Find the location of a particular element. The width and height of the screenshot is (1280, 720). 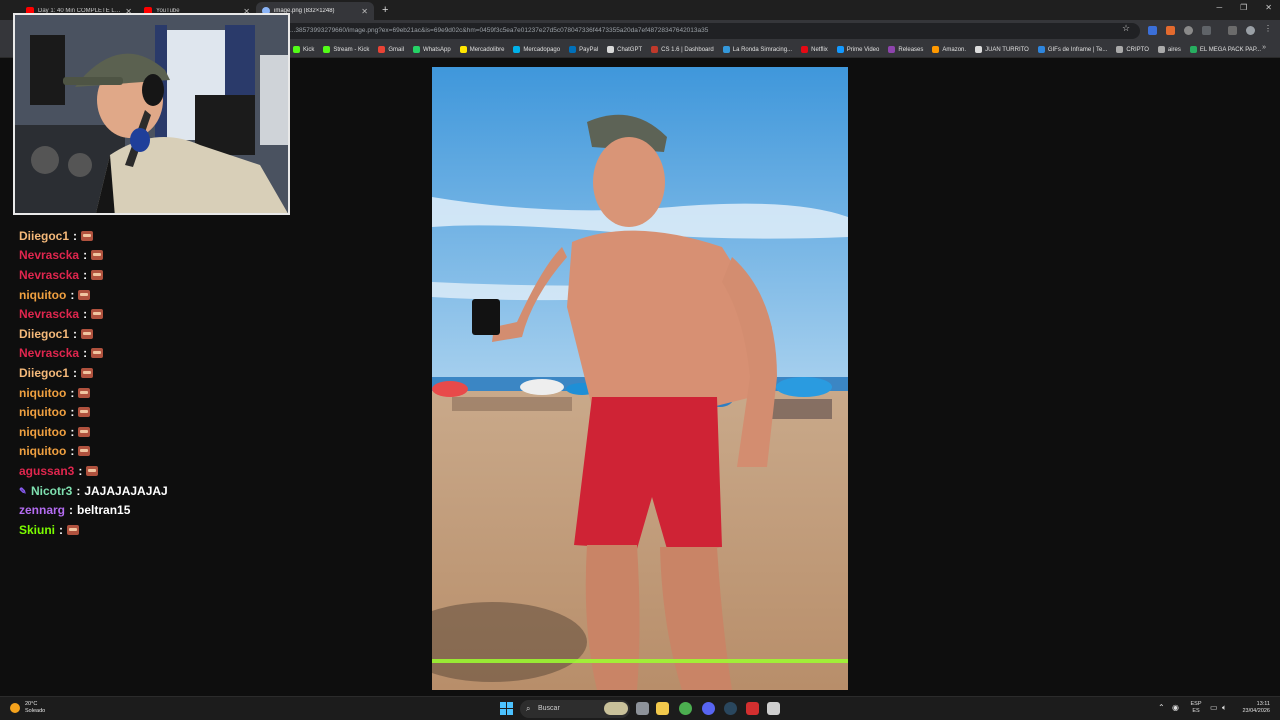

bookmark-item: aires is located at coordinates (1169, 49).